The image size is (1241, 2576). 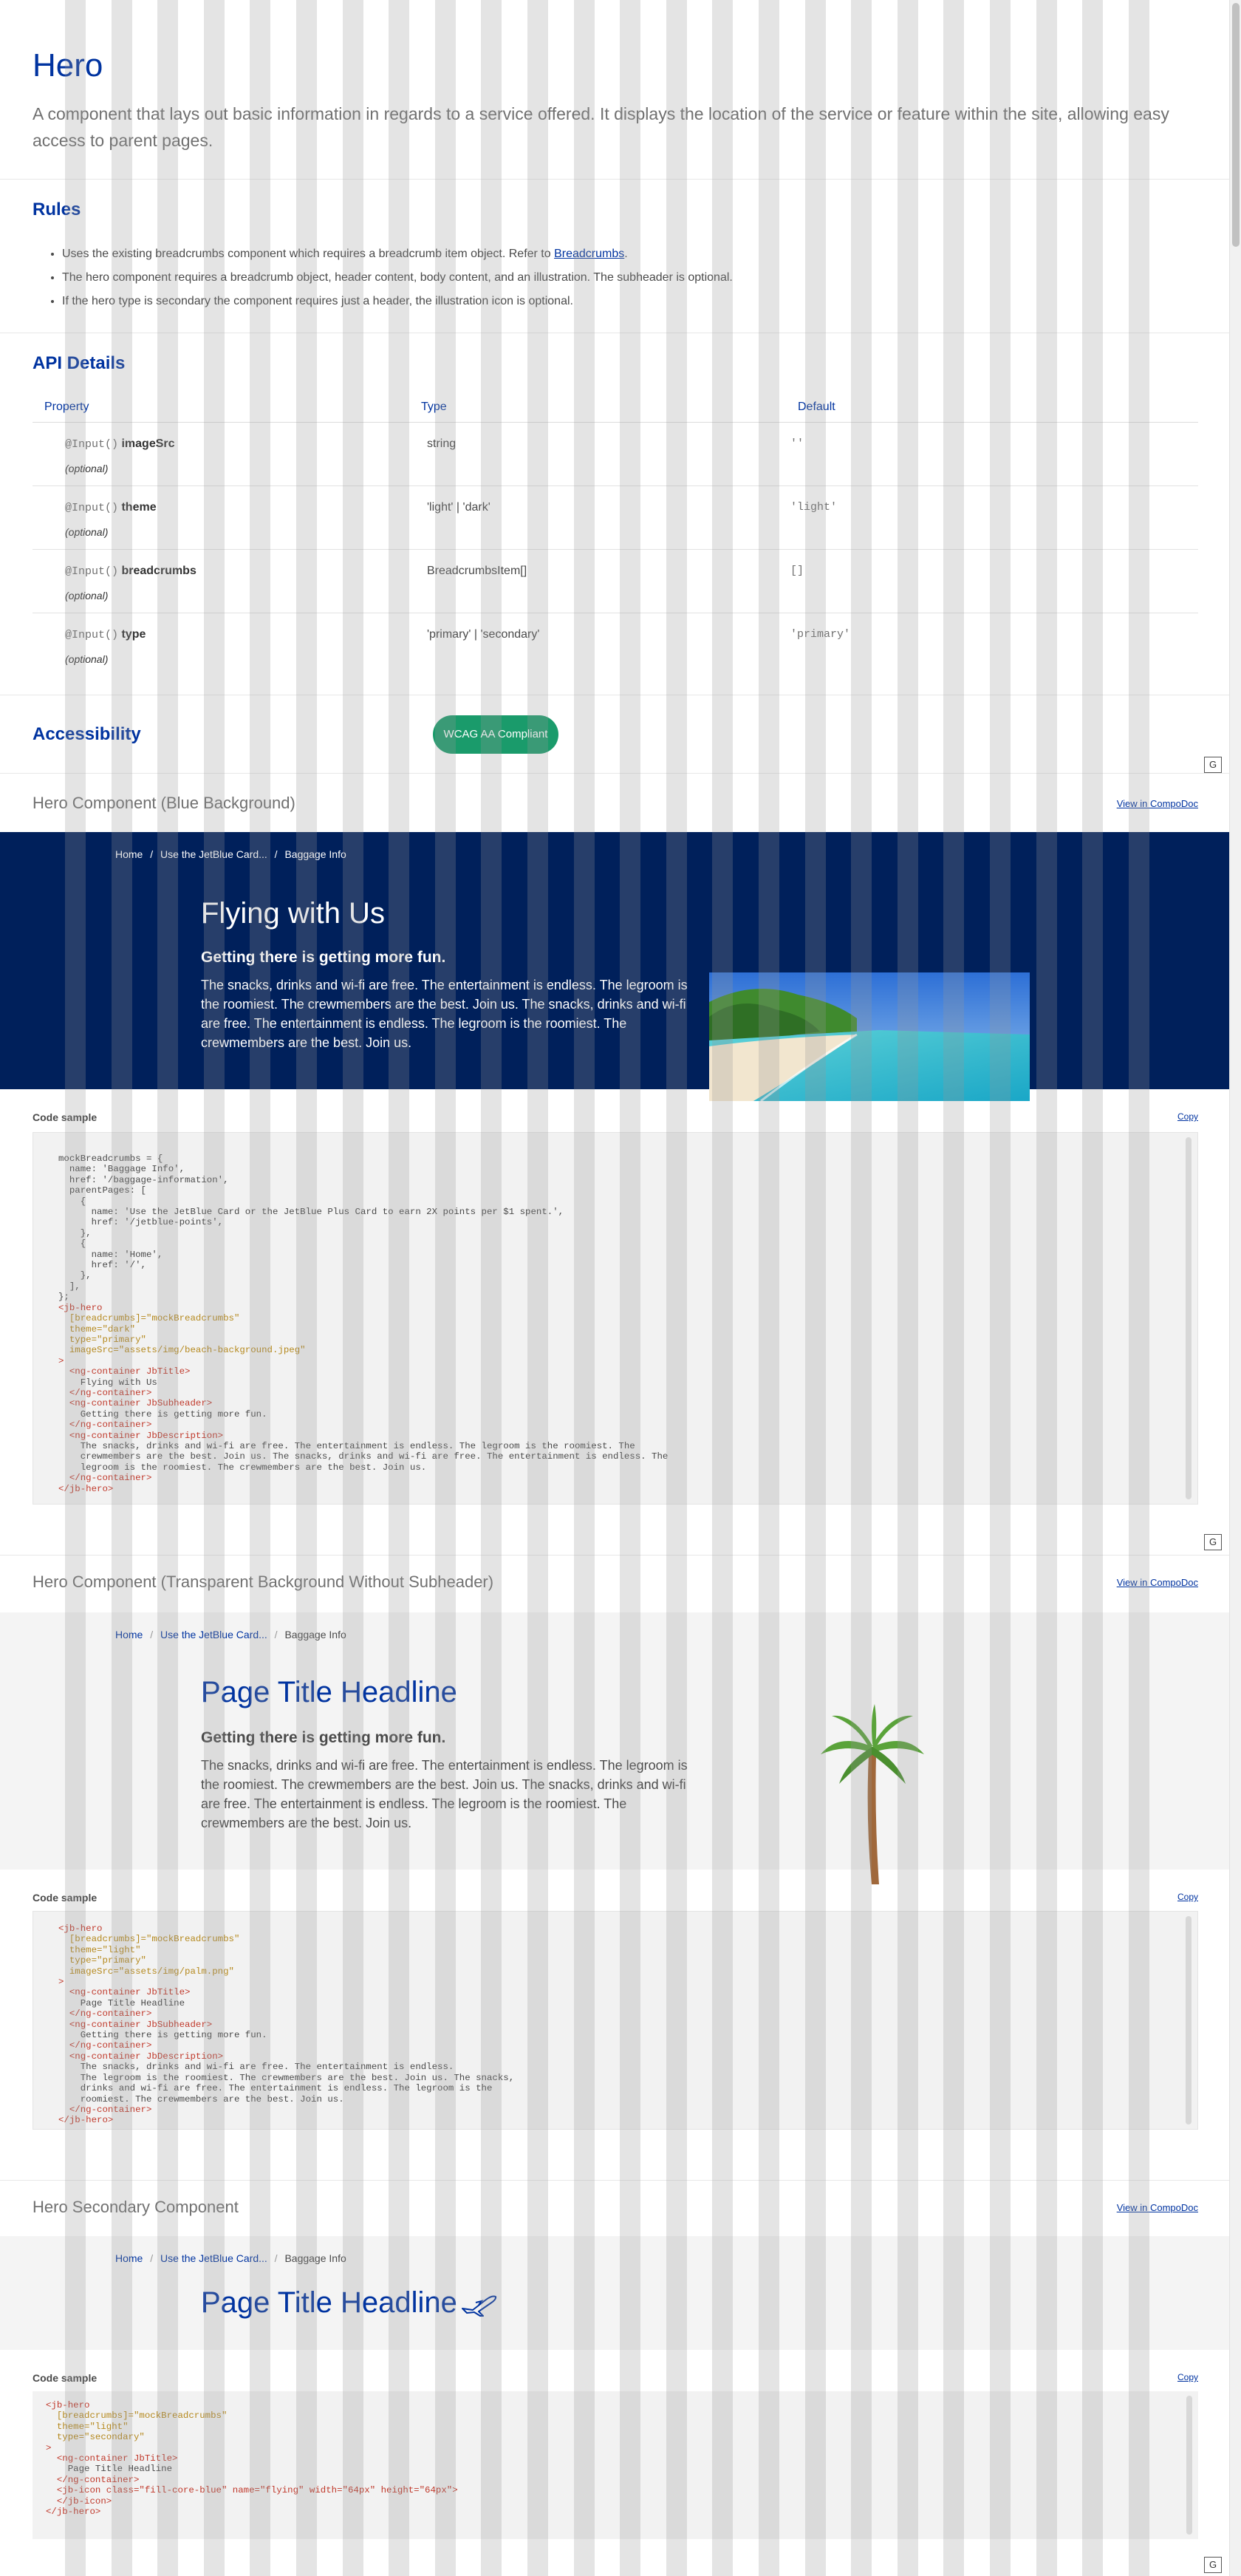 What do you see at coordinates (1235, 1288) in the screenshot?
I see `page-scrollbar` at bounding box center [1235, 1288].